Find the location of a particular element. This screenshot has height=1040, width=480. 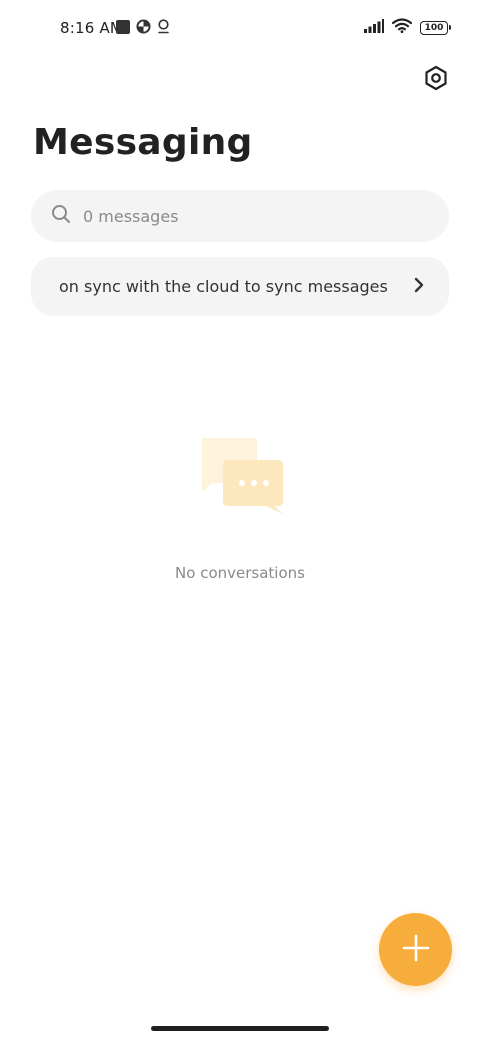

chat-bubbles-icon is located at coordinates (240, 476).